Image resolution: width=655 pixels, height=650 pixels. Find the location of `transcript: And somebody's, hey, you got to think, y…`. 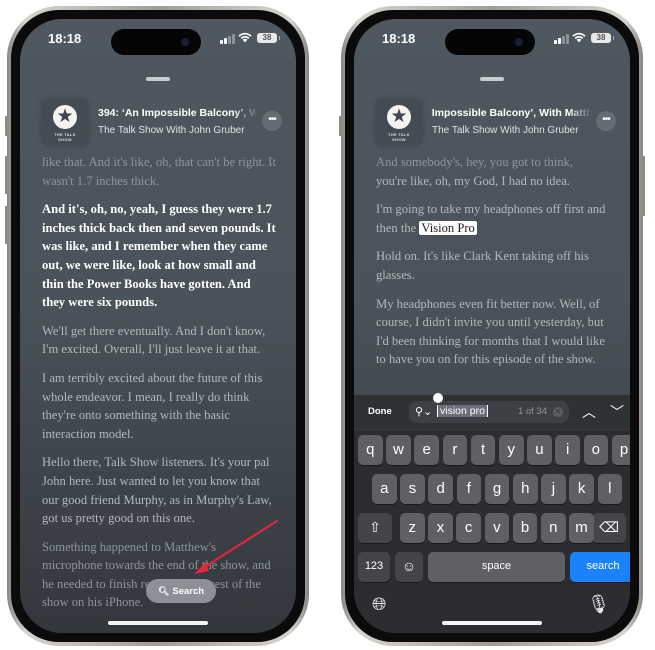

transcript: And somebody's, hey, you got to think, y… is located at coordinates (493, 266).